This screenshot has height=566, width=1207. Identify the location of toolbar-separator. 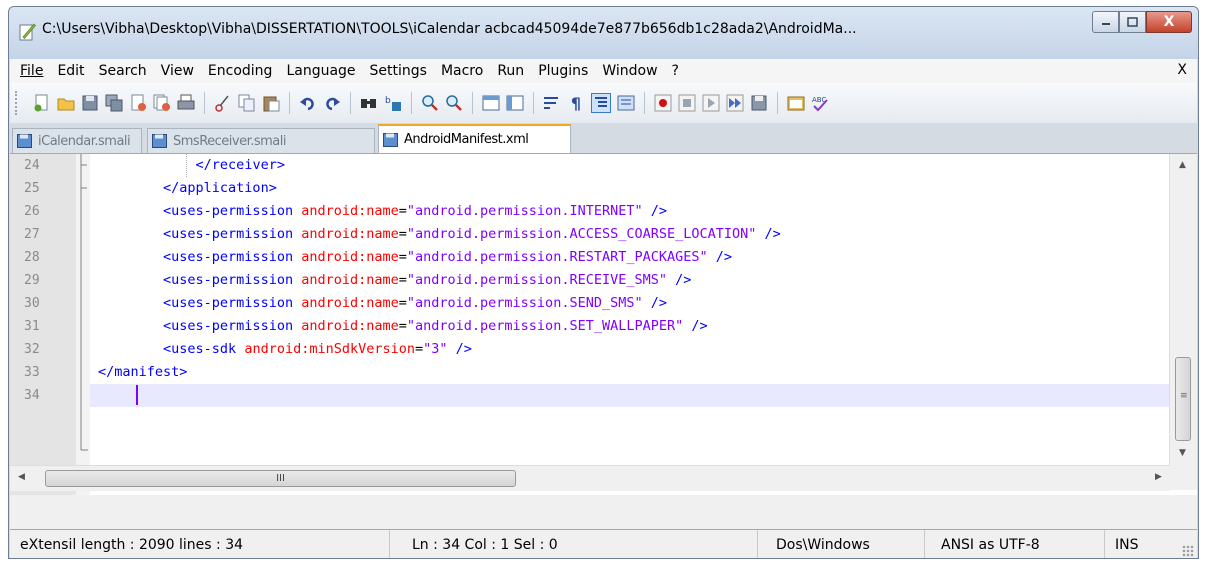
(350, 103).